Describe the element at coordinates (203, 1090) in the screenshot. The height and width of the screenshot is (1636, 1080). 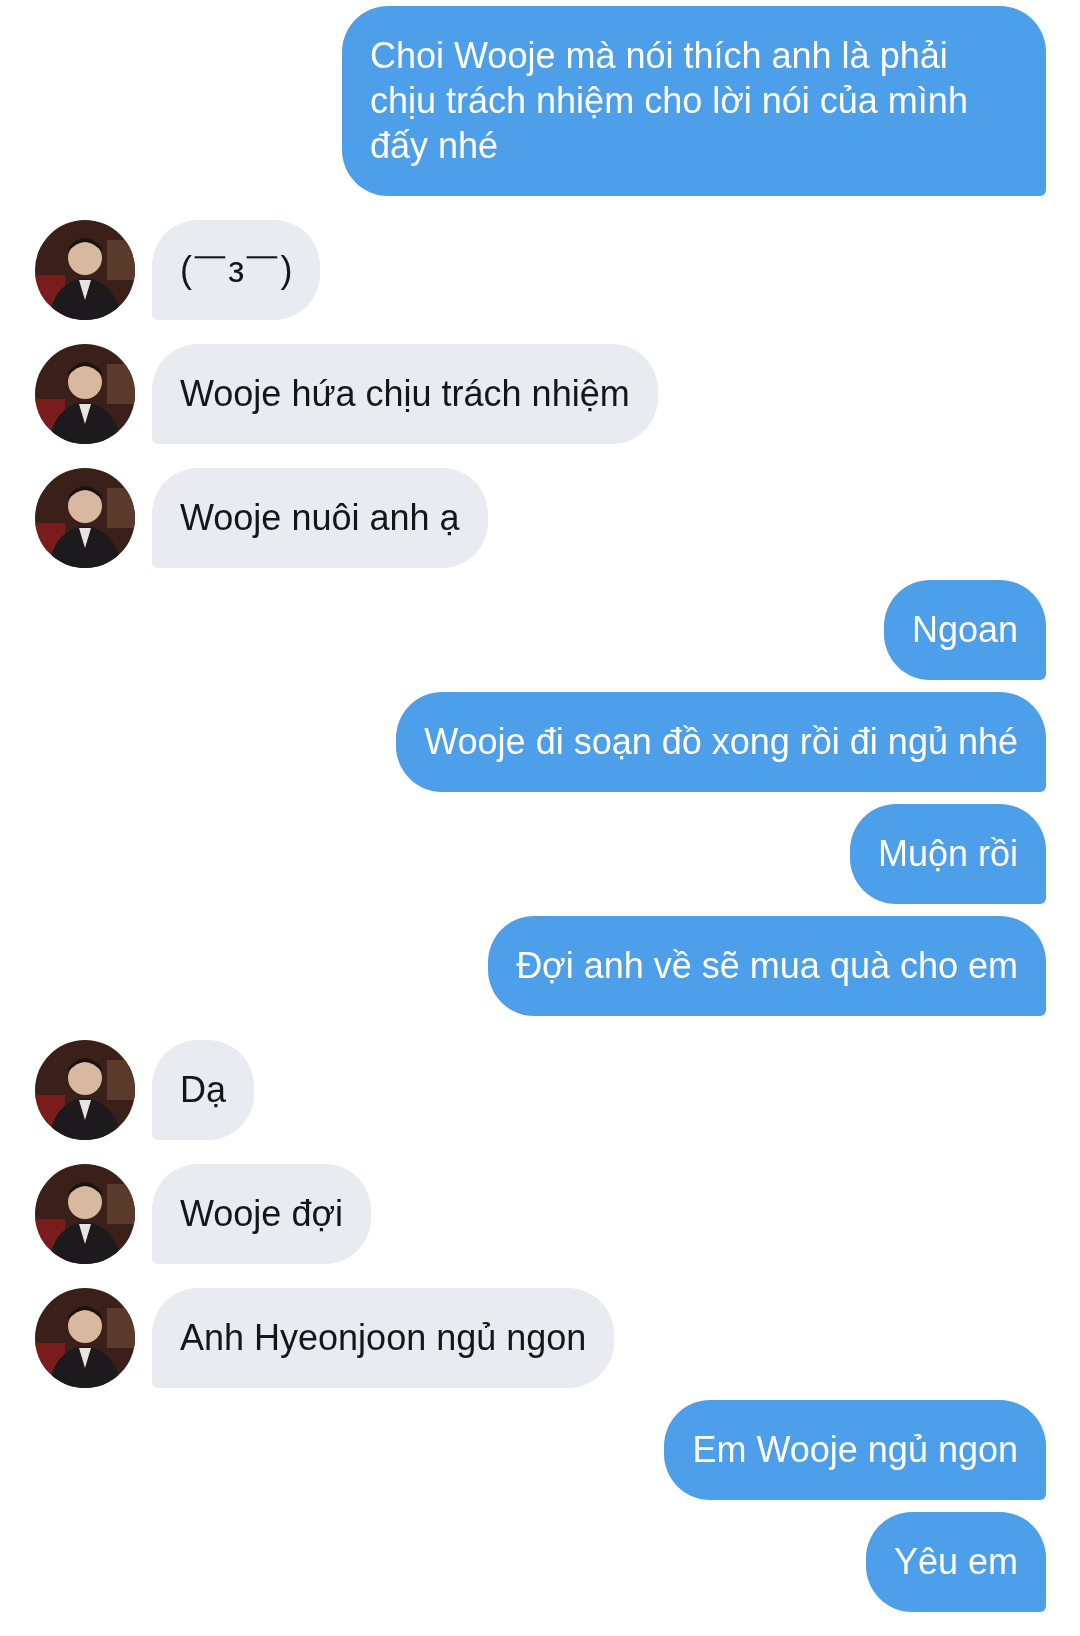
I see `received-message: Dạ` at that location.